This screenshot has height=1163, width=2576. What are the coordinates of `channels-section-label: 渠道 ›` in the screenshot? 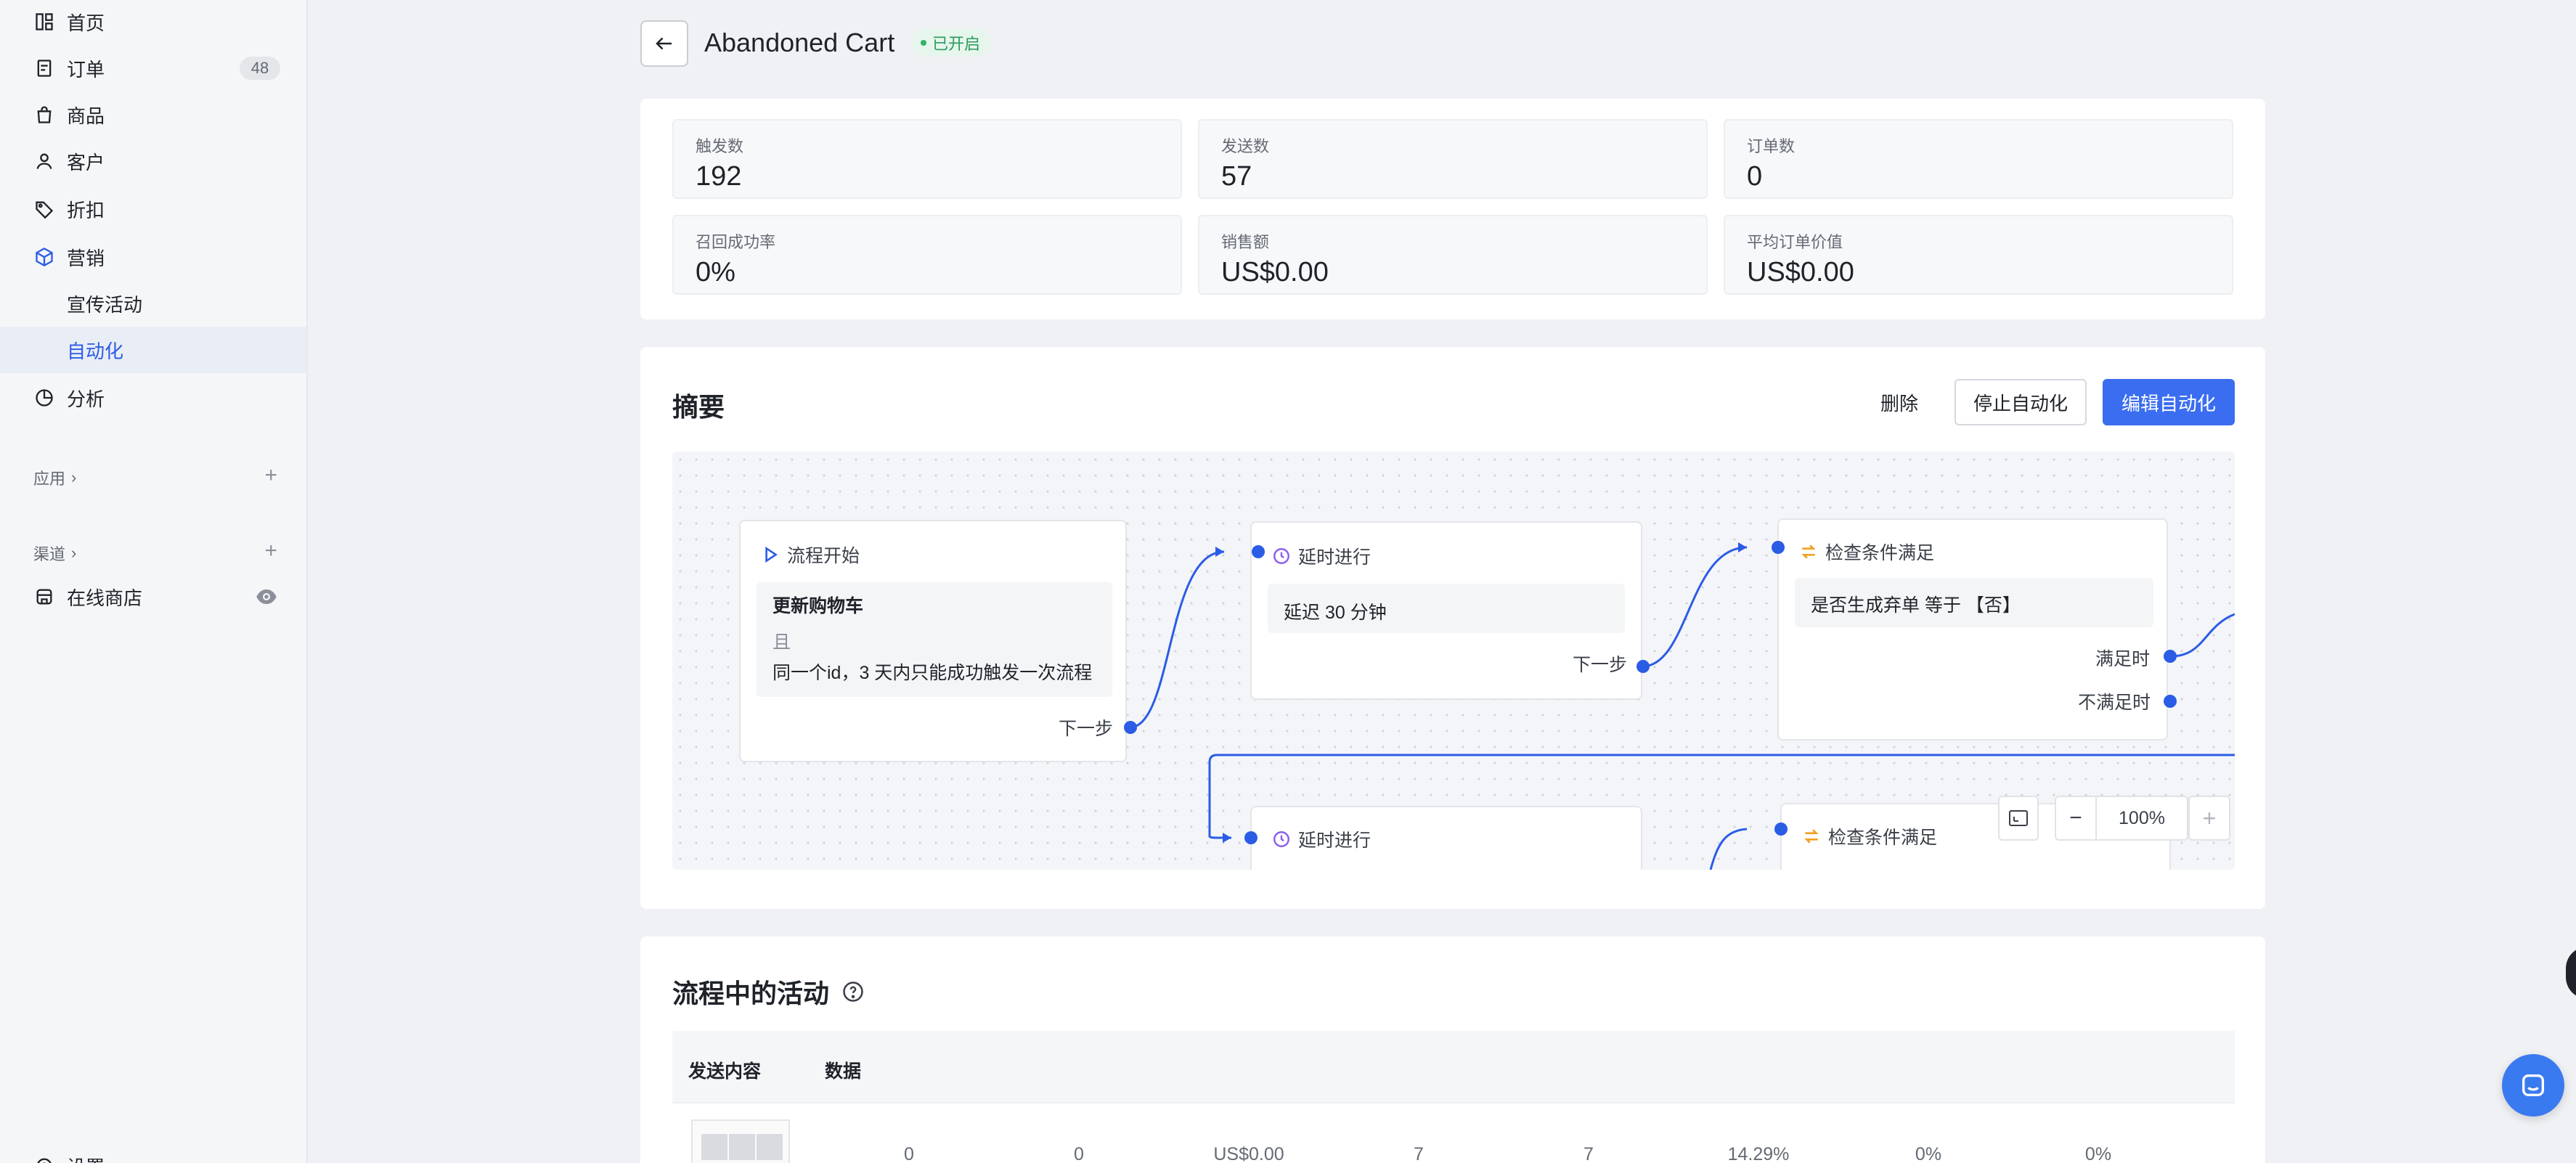 It's located at (54, 553).